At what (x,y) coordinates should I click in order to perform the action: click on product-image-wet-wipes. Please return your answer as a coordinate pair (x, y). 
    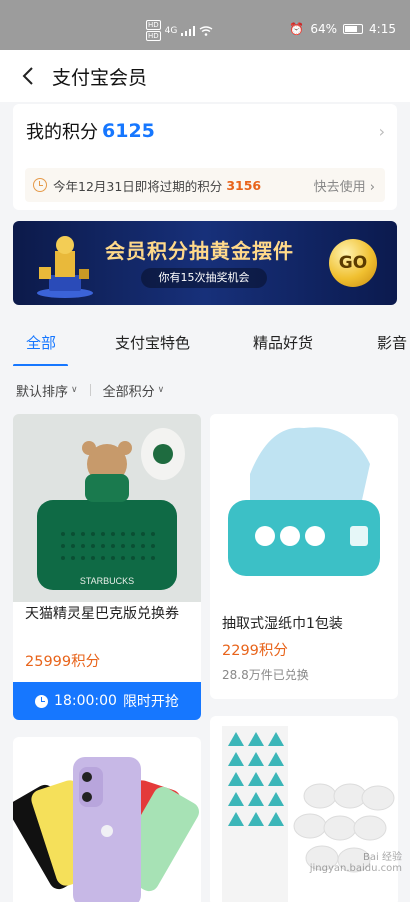
    Looking at the image, I should click on (304, 508).